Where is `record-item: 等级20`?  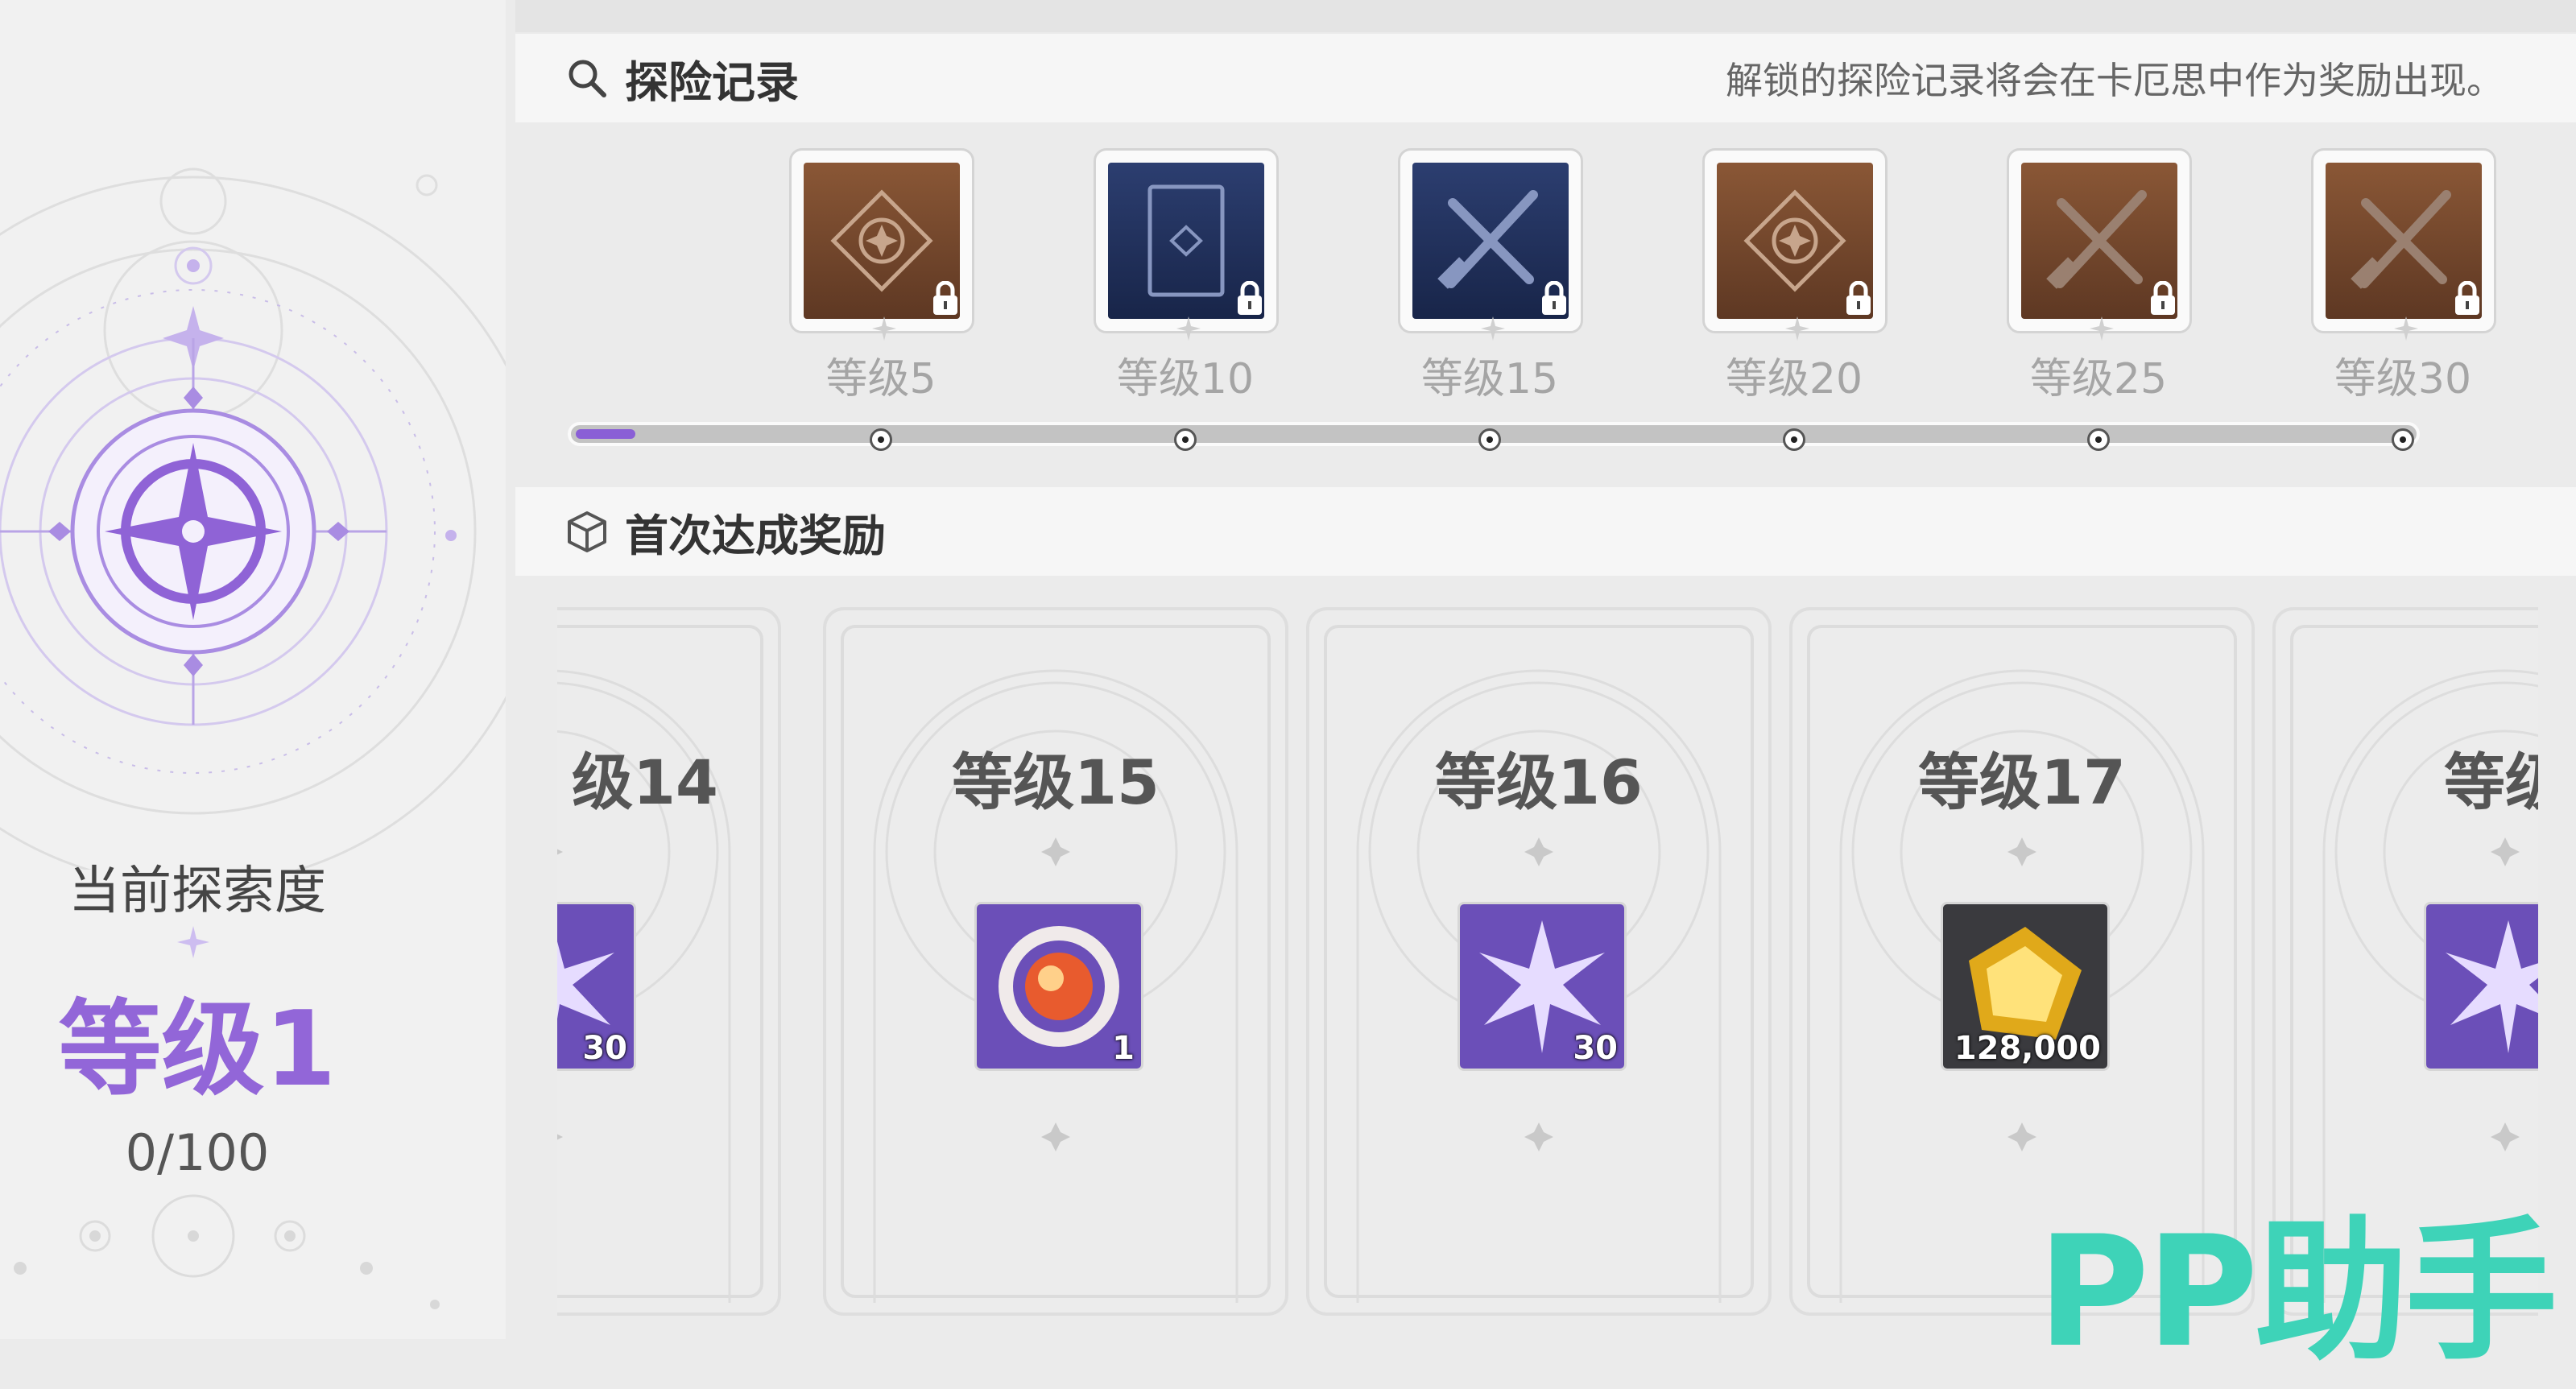
record-item: 等级20 is located at coordinates (1795, 276).